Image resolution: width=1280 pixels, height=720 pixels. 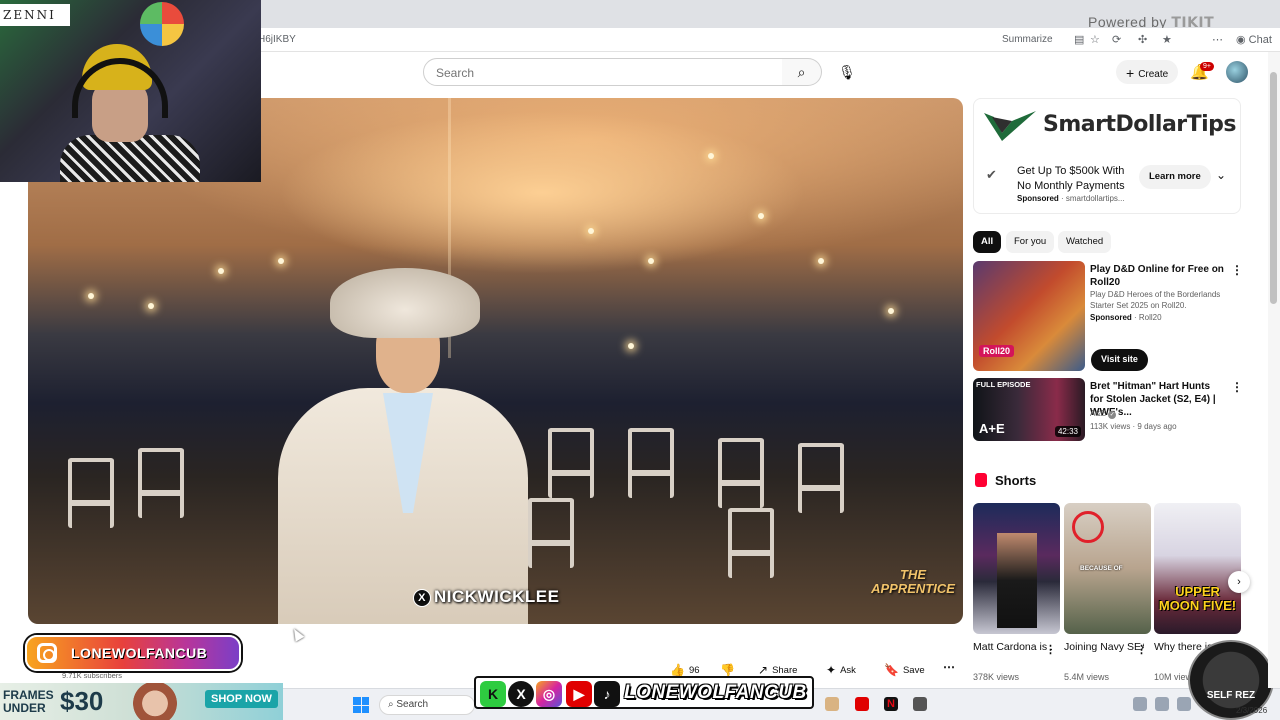 I want to click on page-scrollbar, so click(x=1274, y=370).